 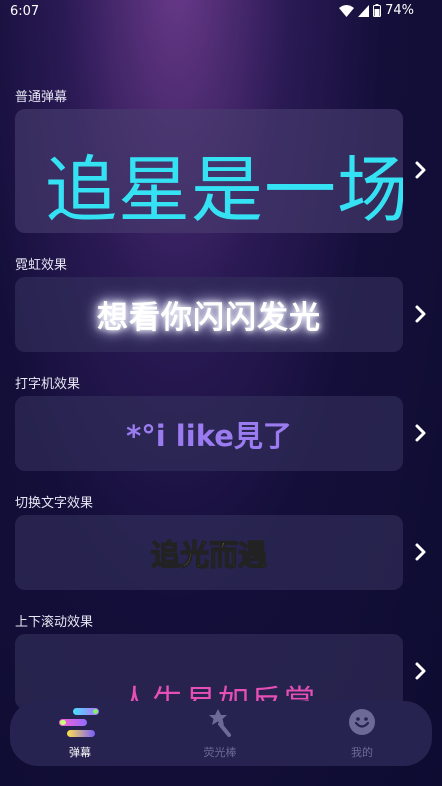 What do you see at coordinates (54, 622) in the screenshot?
I see `section-label-scroll: 上下滚动效果` at bounding box center [54, 622].